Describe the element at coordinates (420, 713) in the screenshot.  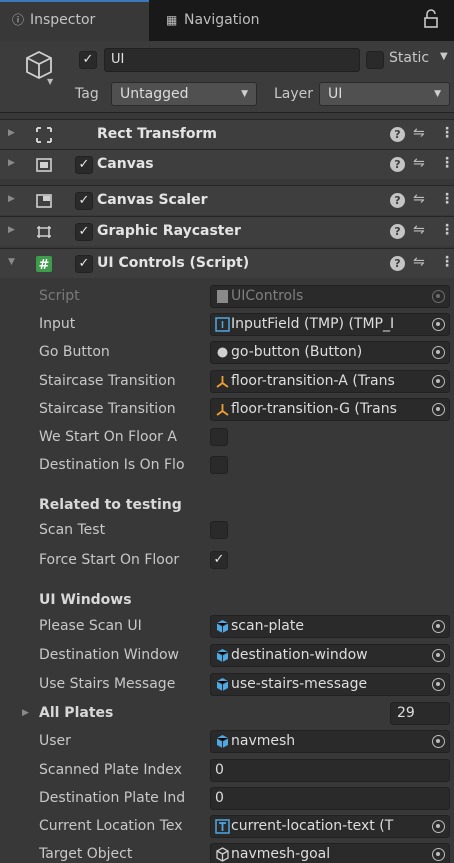
I see `array-size-field: 29` at that location.